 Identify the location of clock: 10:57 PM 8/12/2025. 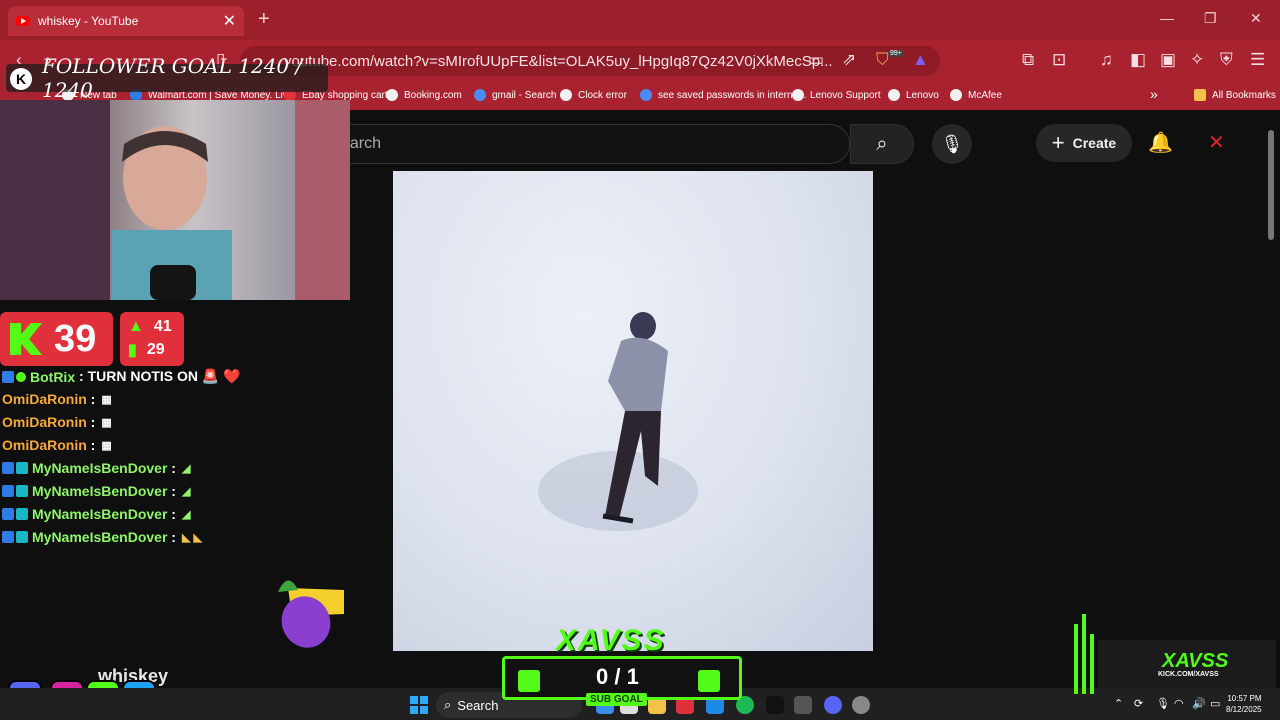
(1244, 704).